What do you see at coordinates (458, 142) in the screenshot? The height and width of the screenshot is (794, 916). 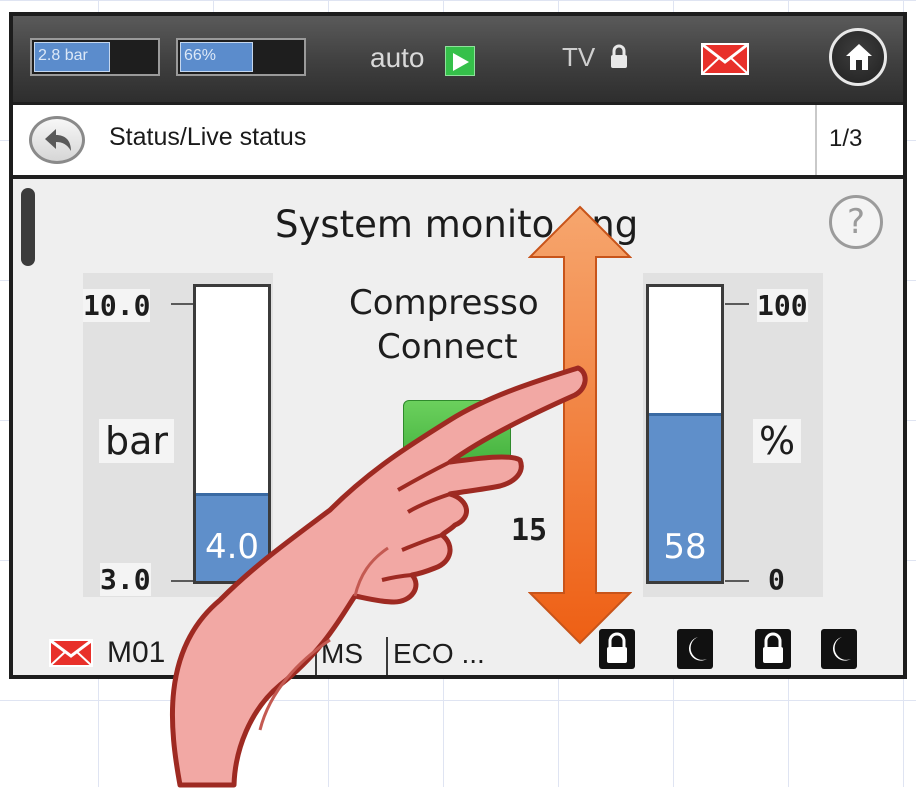 I see `breadcrumb: Status/Live status 1/3` at bounding box center [458, 142].